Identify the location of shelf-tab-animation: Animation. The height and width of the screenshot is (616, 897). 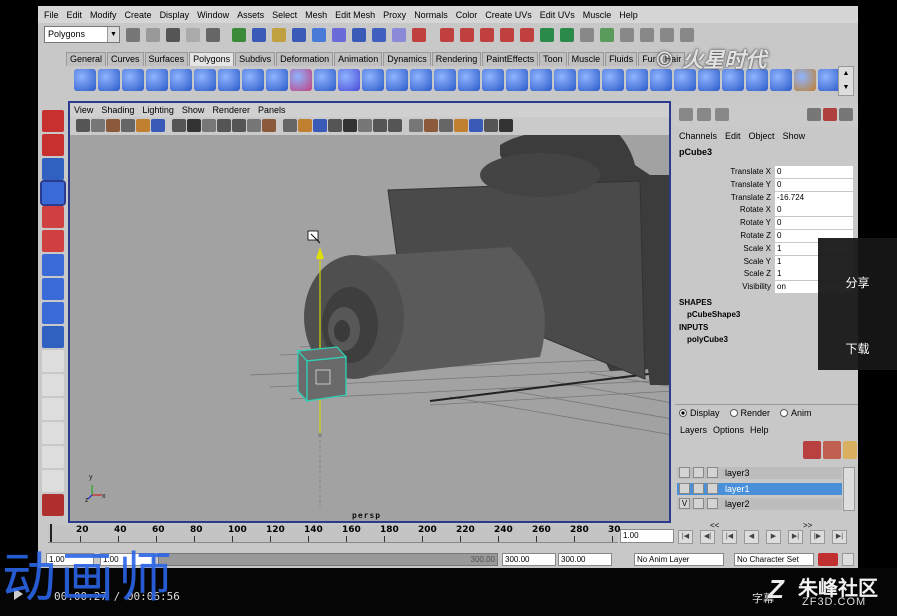
(358, 59).